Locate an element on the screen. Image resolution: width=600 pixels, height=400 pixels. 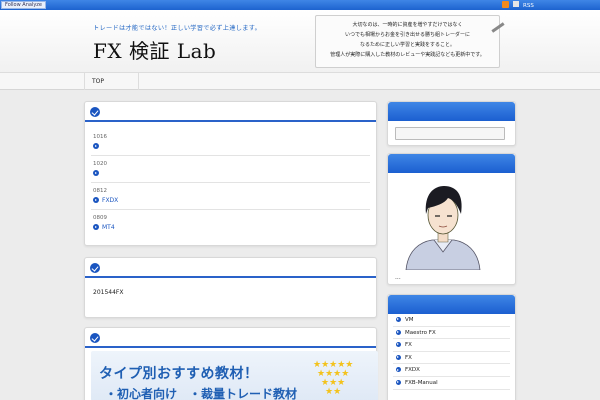
search-input is located at coordinates (450, 133).